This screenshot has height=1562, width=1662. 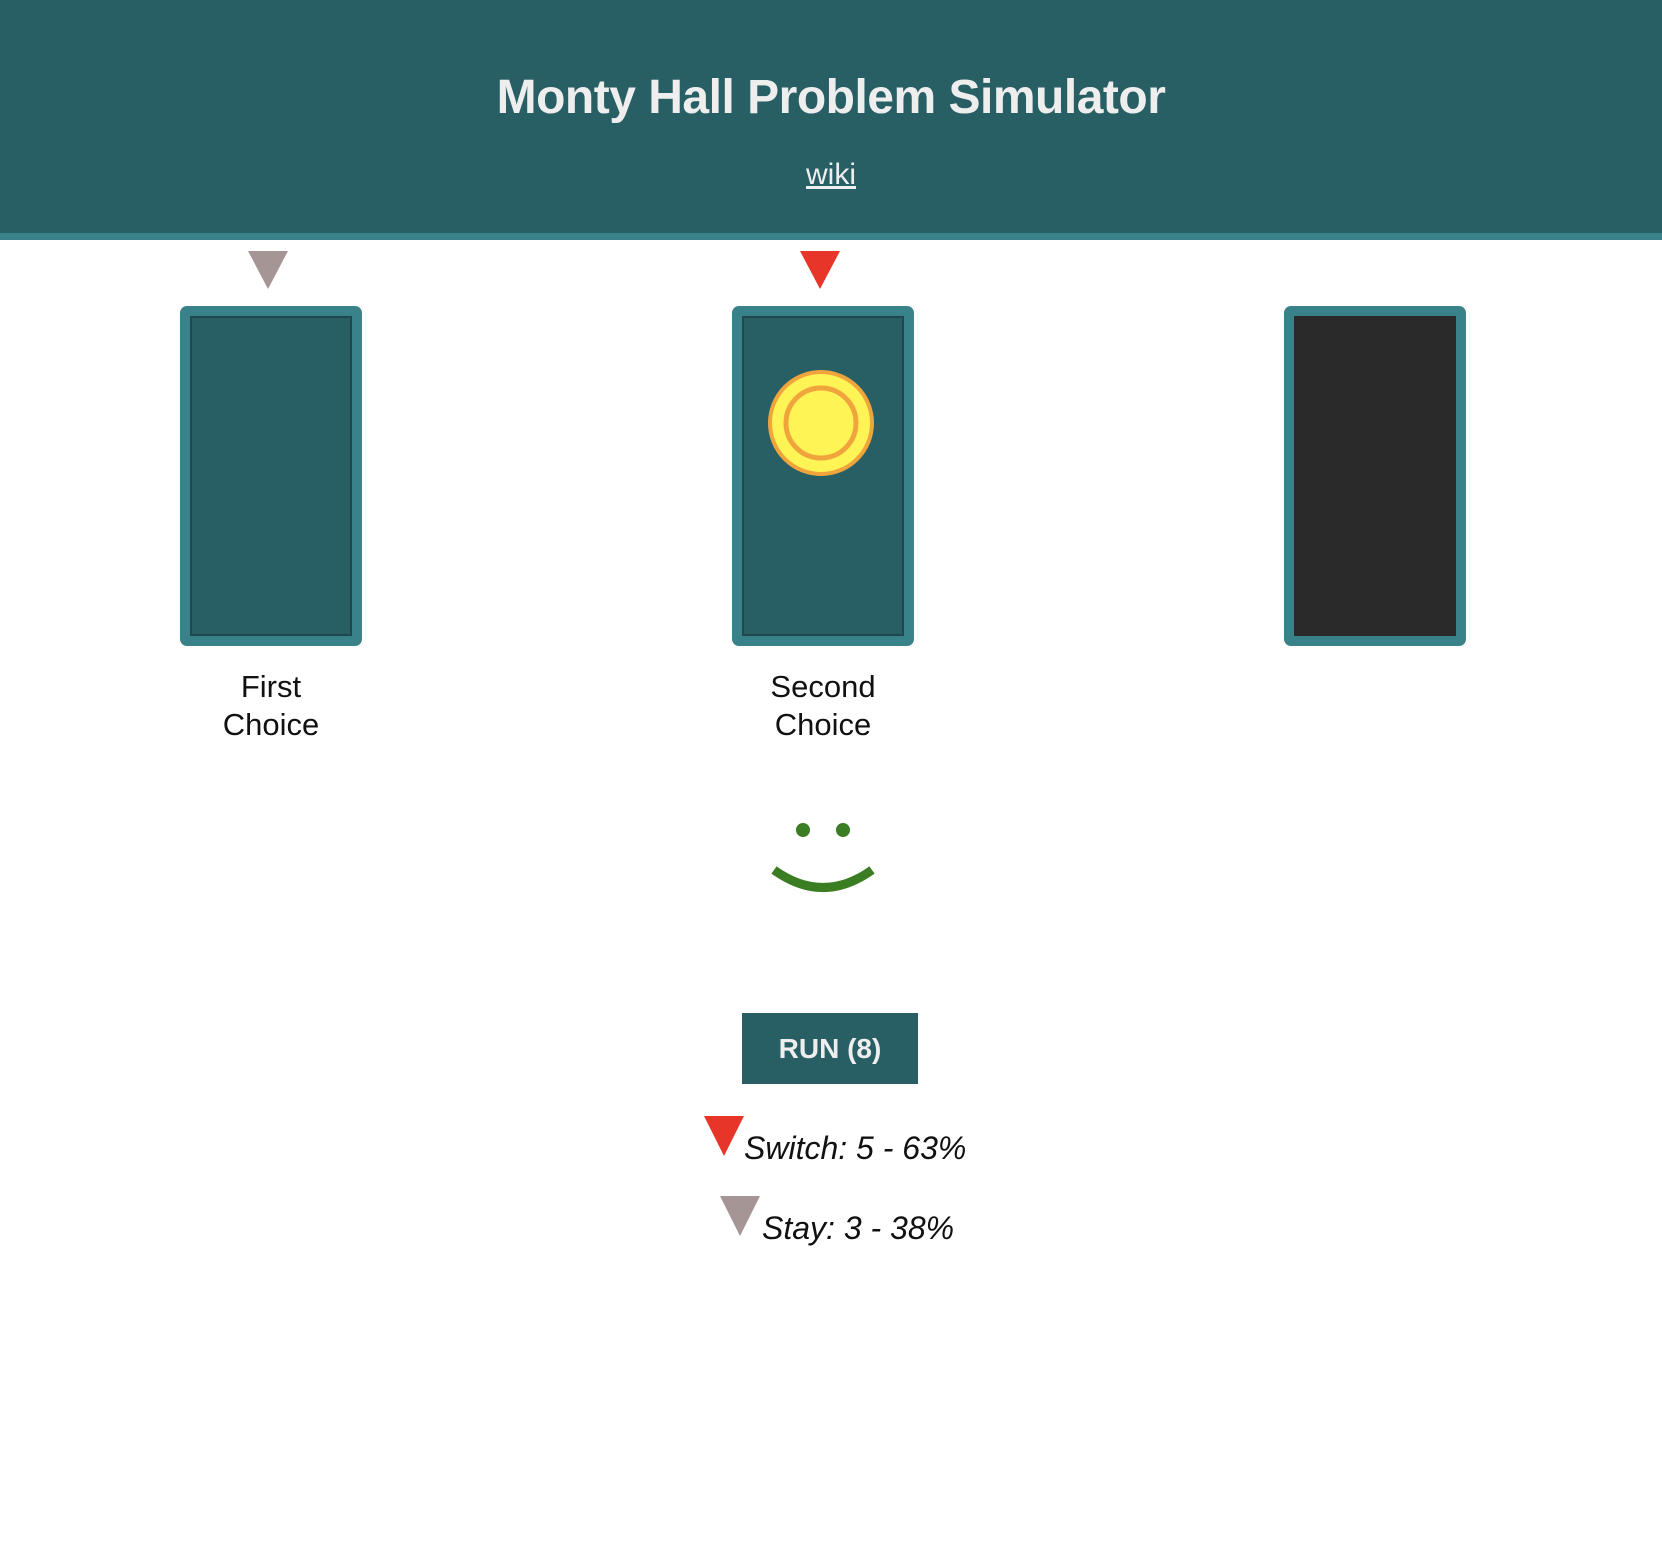 I want to click on second-choice-marker-icon, so click(x=820, y=270).